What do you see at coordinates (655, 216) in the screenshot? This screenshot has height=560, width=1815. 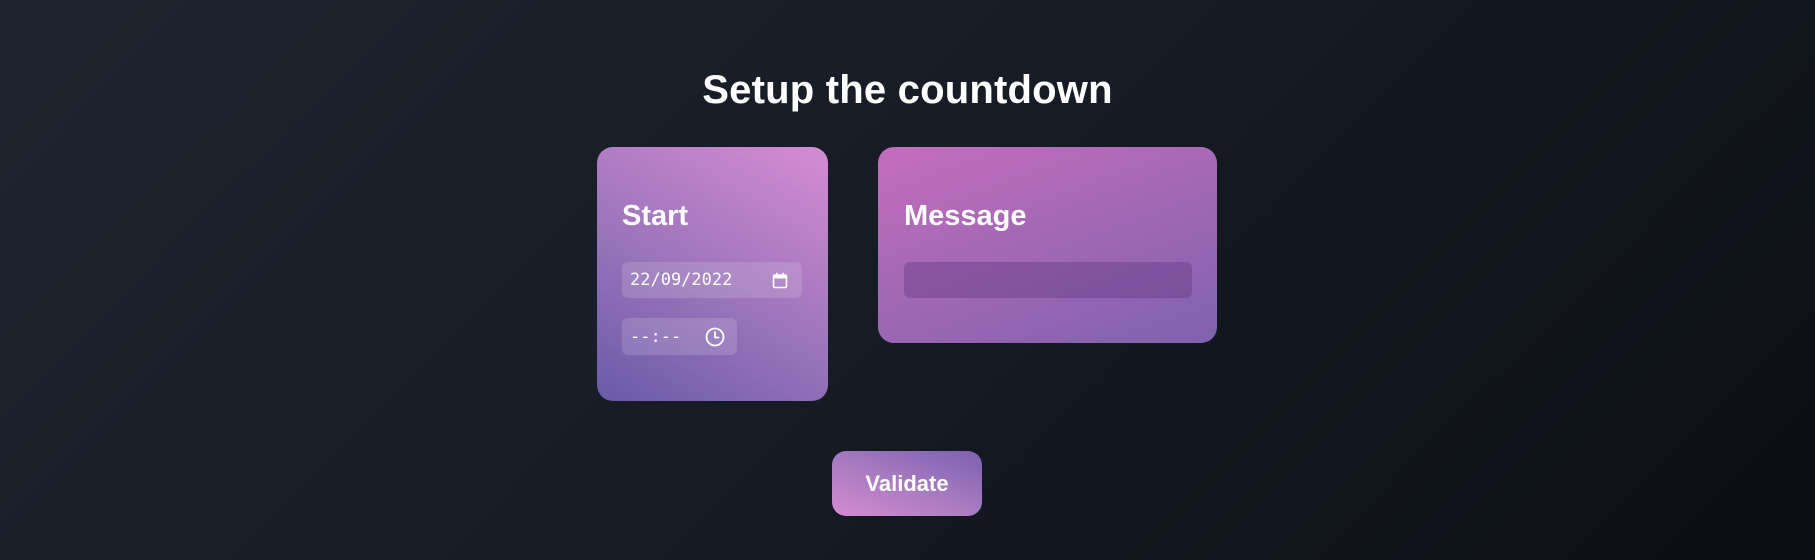 I see `start-card-title: Start` at bounding box center [655, 216].